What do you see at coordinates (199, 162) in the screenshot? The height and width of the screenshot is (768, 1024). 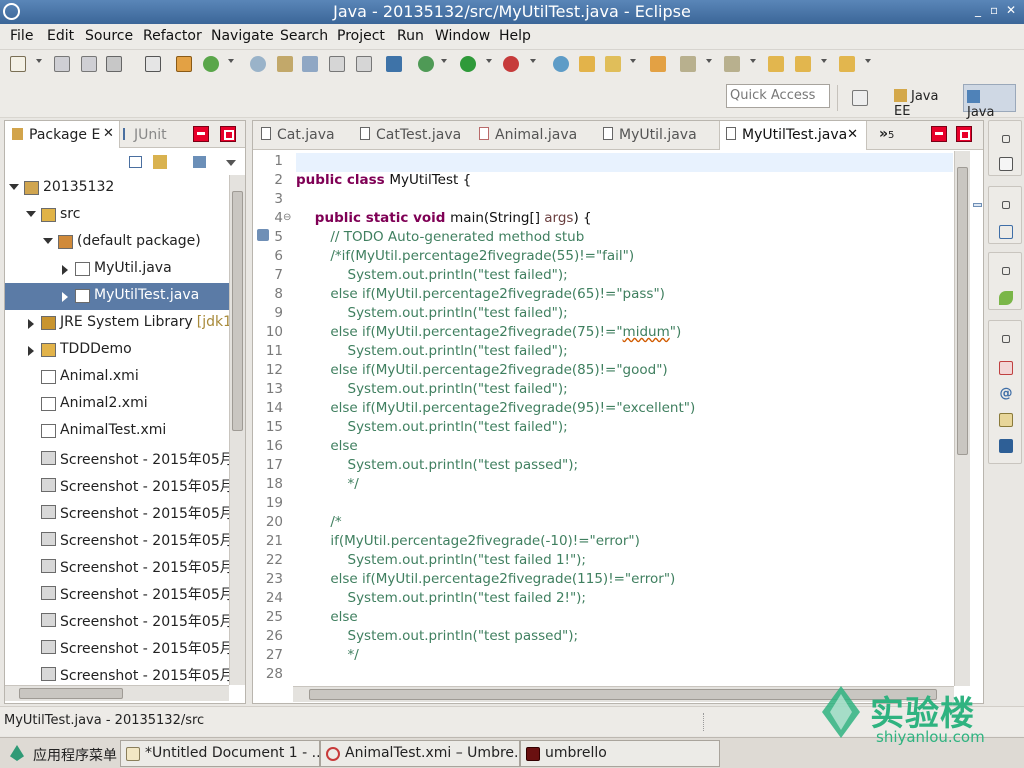 I see `focus-task-icon` at bounding box center [199, 162].